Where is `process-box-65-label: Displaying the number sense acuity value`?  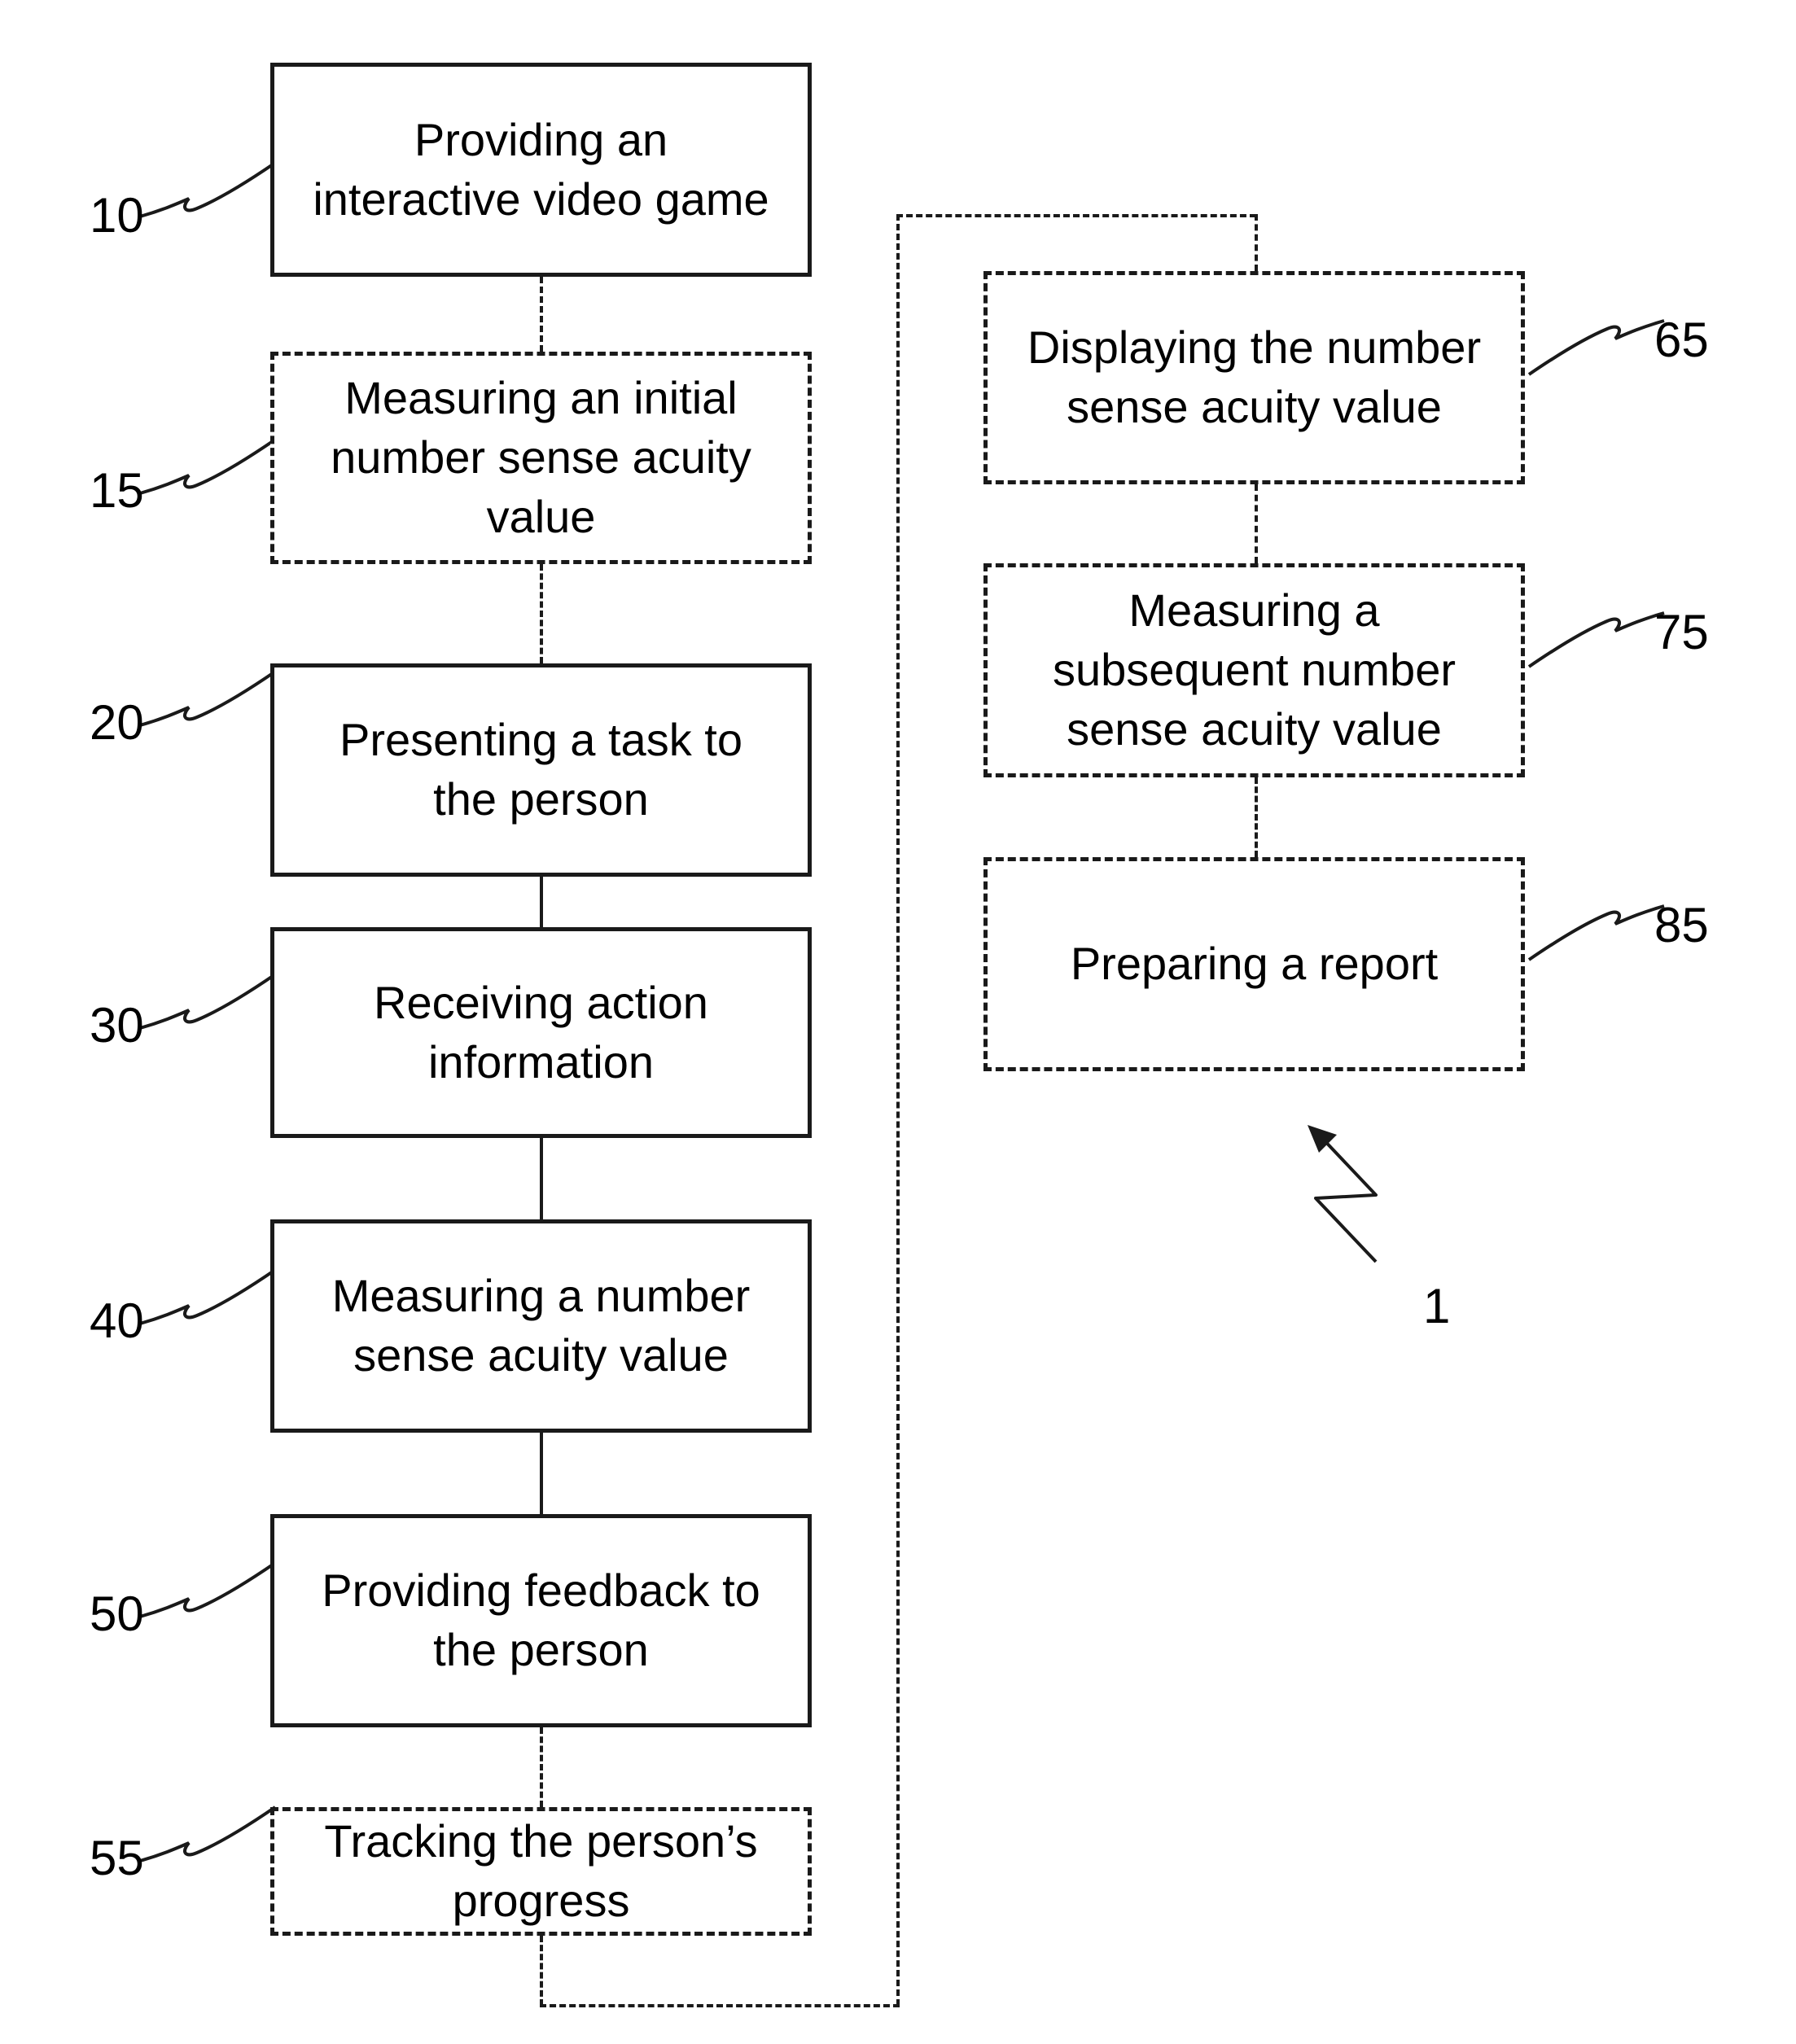 process-box-65-label: Displaying the number sense acuity value is located at coordinates (1254, 377).